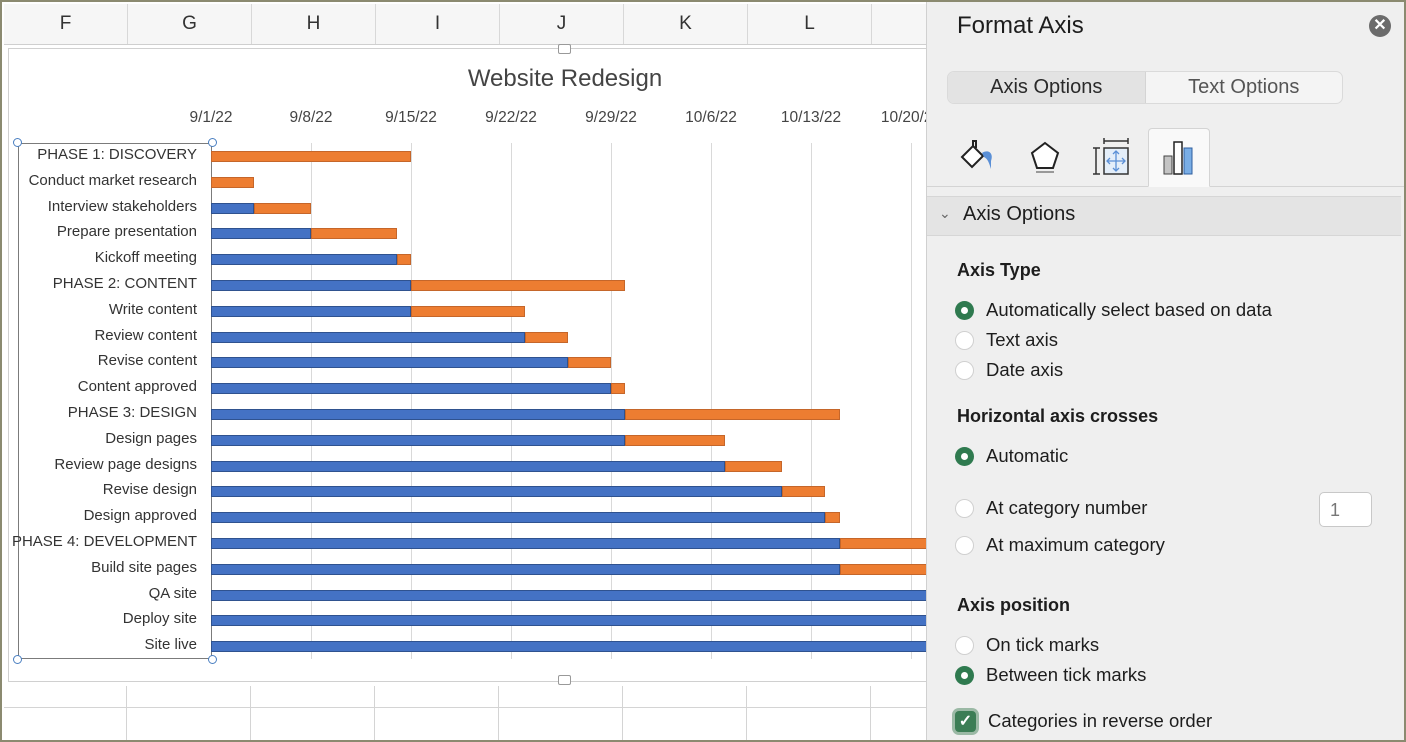 This screenshot has width=1406, height=742. Describe the element at coordinates (98, 593) in the screenshot. I see `category-label: QA site` at that location.